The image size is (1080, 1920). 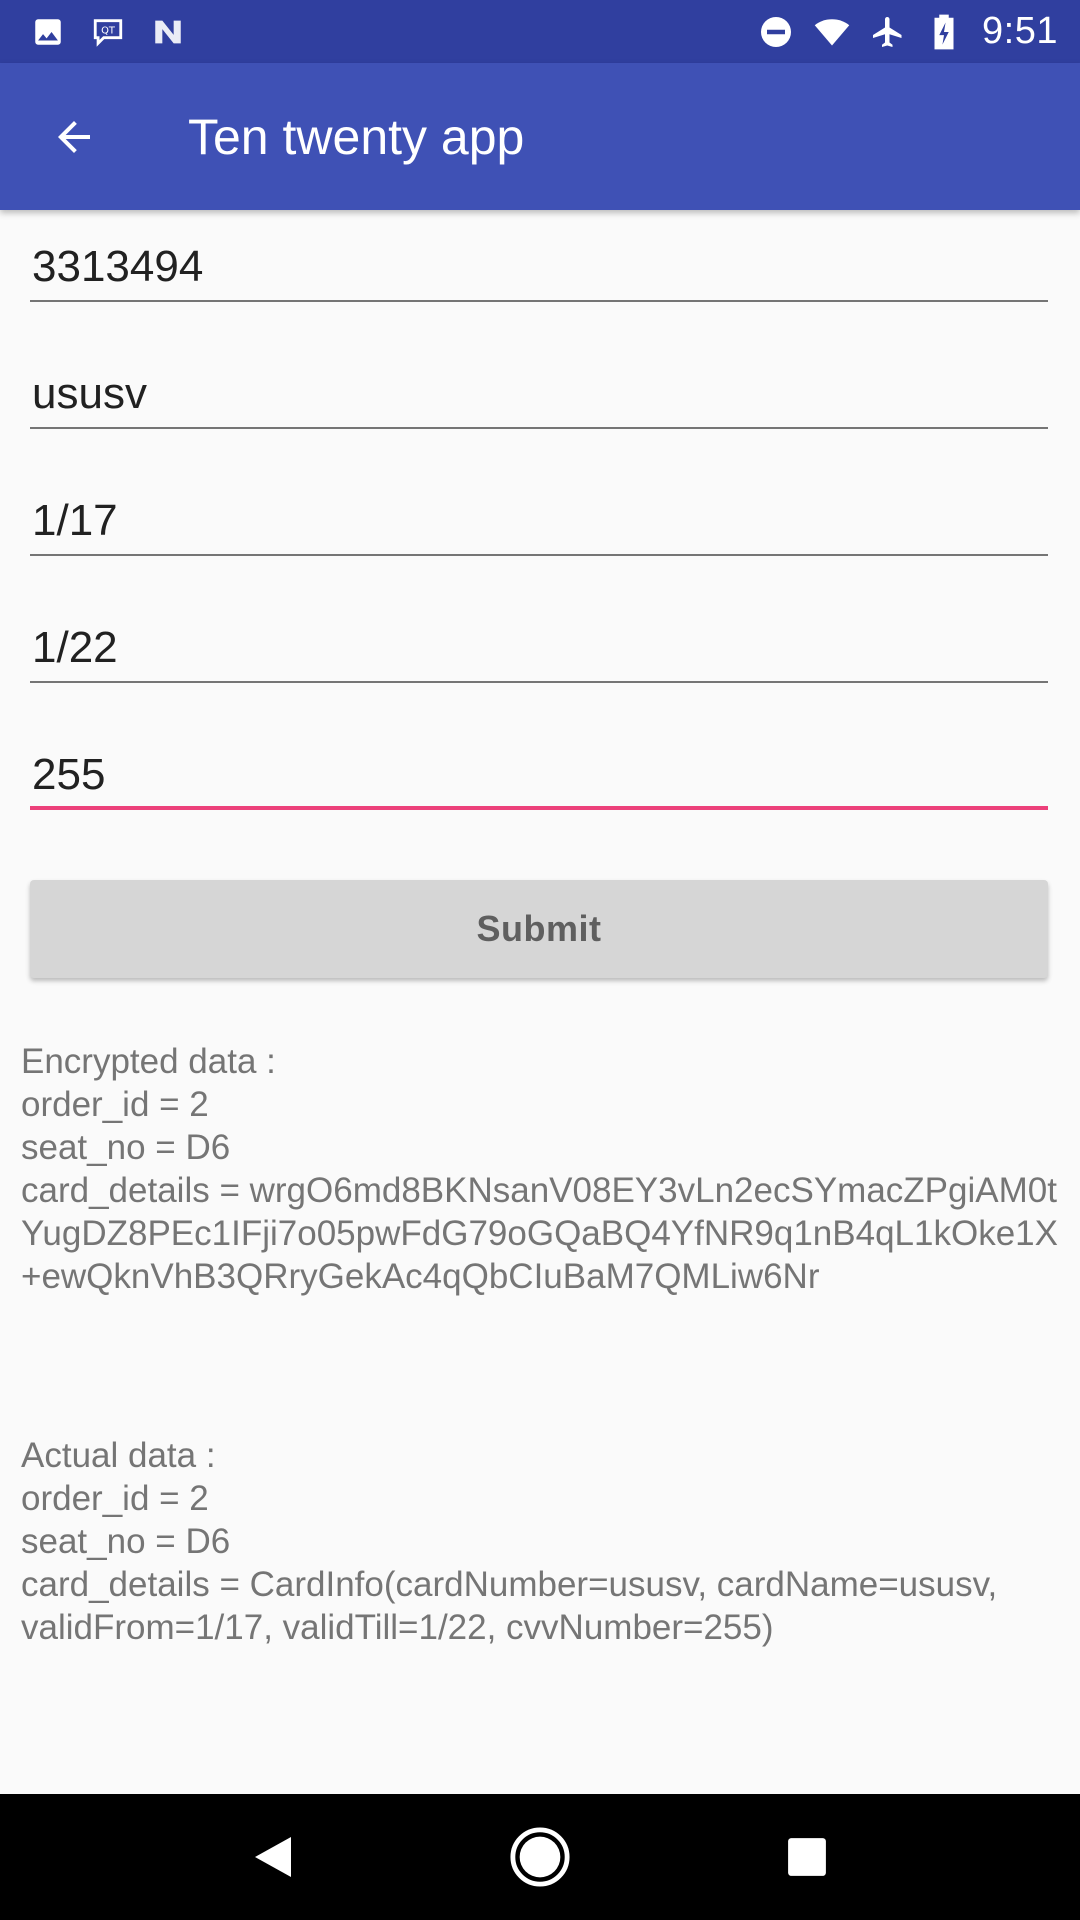 I want to click on actual-seat-no: seat_no = D6, so click(x=126, y=1541).